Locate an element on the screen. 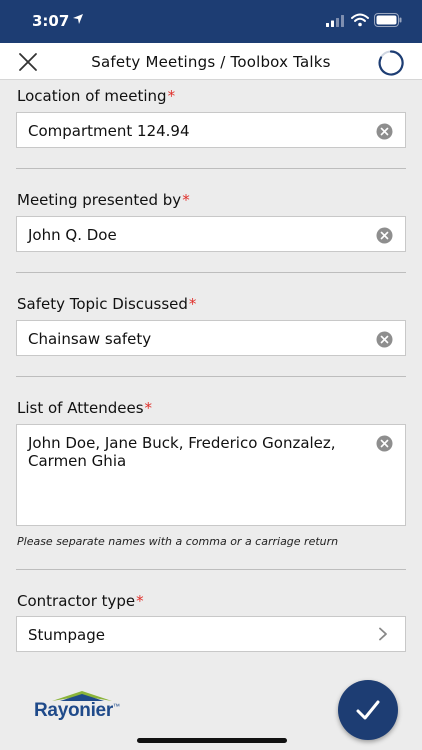 This screenshot has width=422, height=750. battery-icon is located at coordinates (388, 20).